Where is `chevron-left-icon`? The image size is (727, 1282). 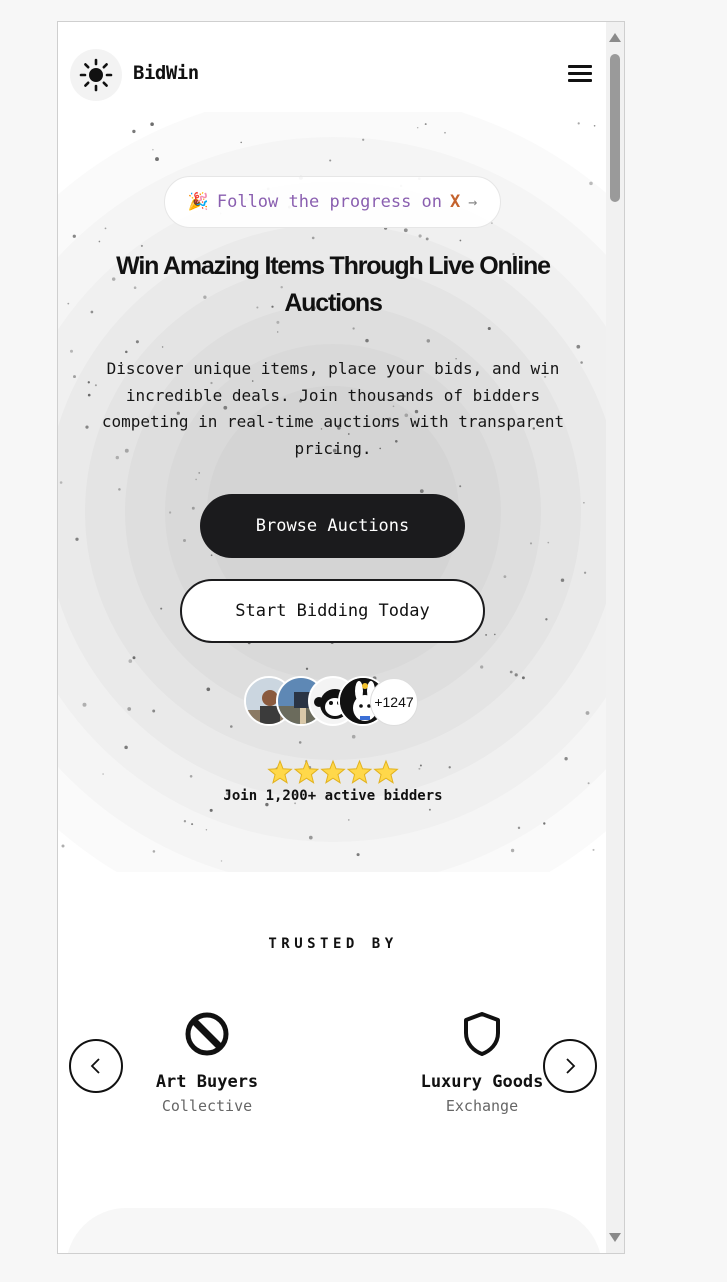
chevron-left-icon is located at coordinates (95, 1066).